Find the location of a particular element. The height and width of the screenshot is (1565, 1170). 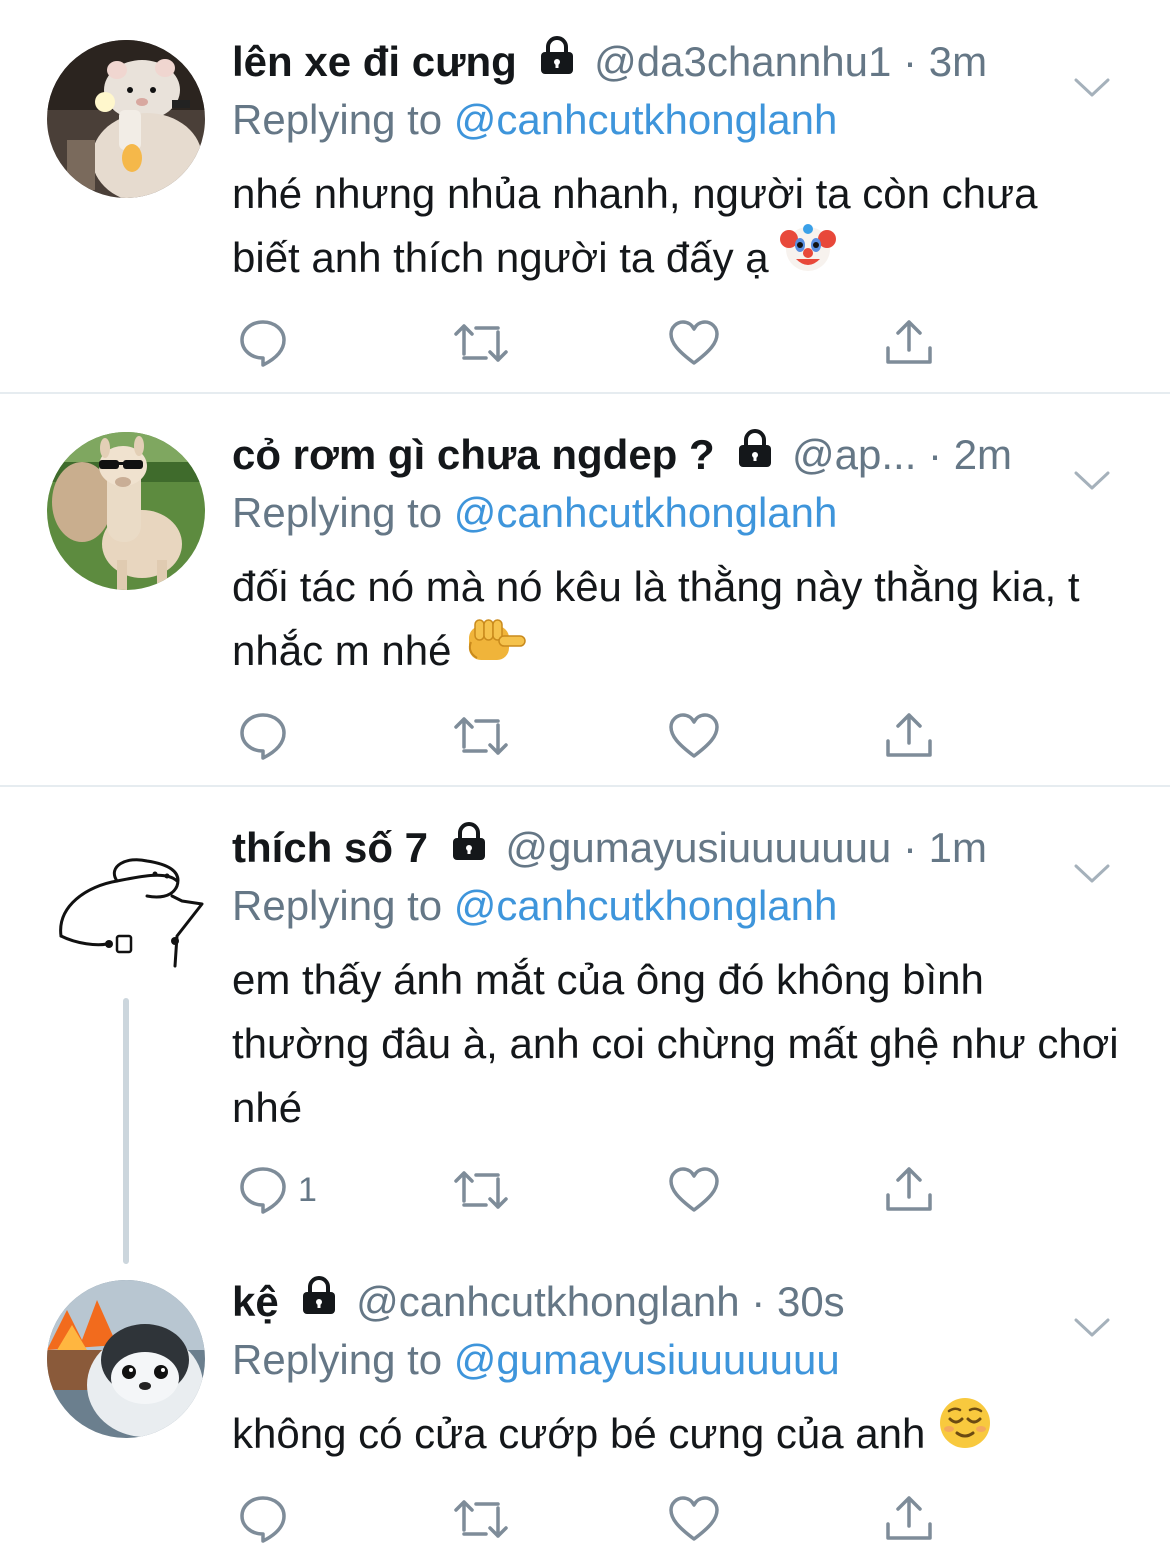

relieved-face-emoji is located at coordinates (965, 1432).